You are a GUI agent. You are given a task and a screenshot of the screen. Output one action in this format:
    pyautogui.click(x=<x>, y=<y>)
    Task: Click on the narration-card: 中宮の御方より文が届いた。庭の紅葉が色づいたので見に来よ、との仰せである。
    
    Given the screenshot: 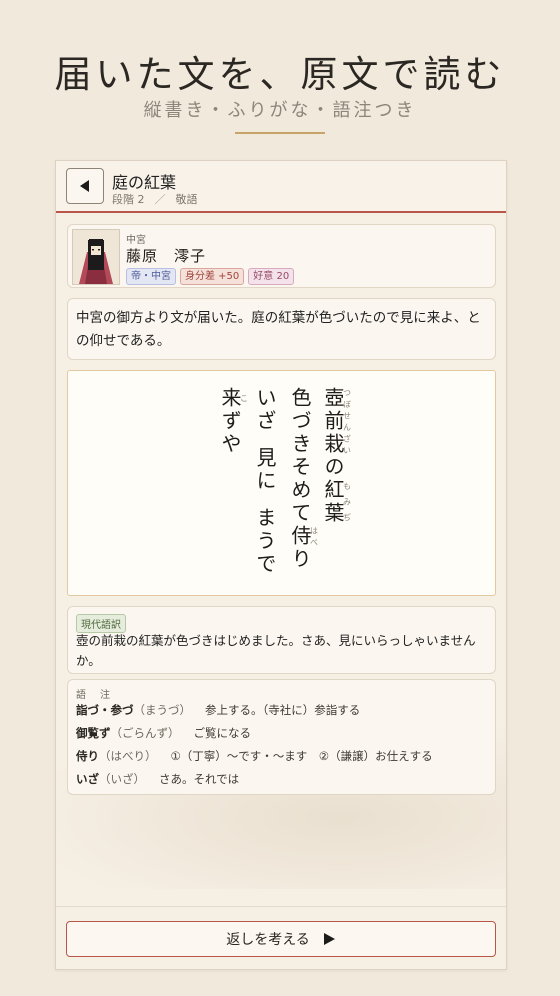 What is the action you would take?
    pyautogui.click(x=281, y=329)
    